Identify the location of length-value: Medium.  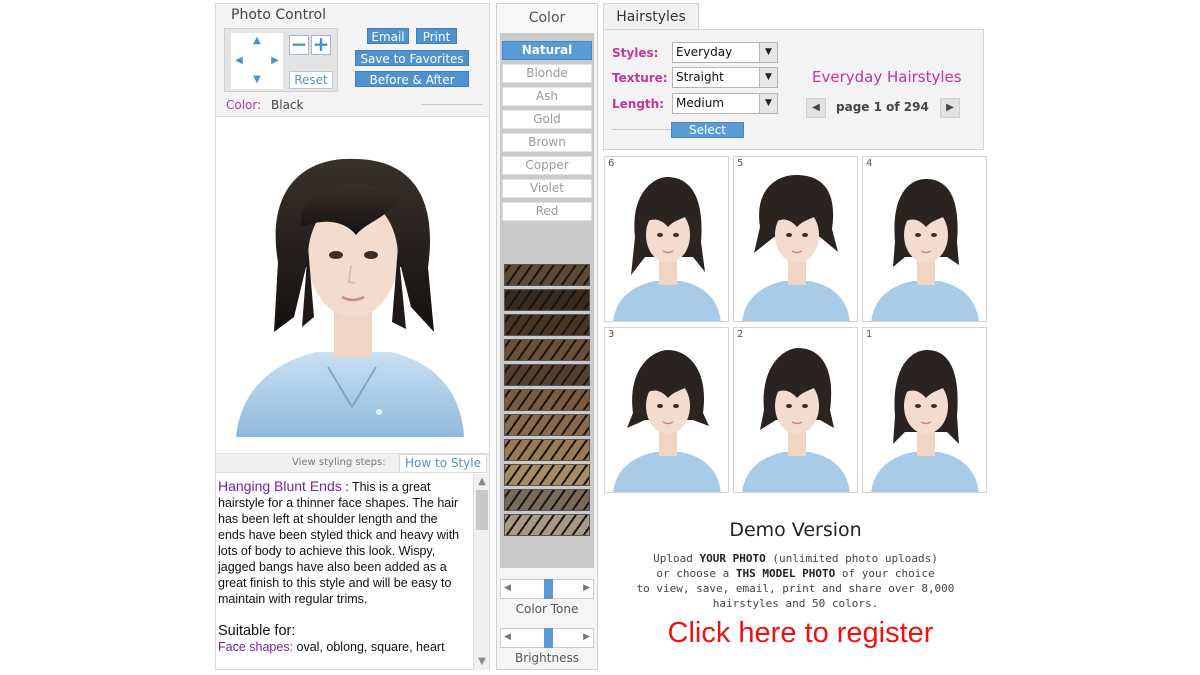
(700, 103).